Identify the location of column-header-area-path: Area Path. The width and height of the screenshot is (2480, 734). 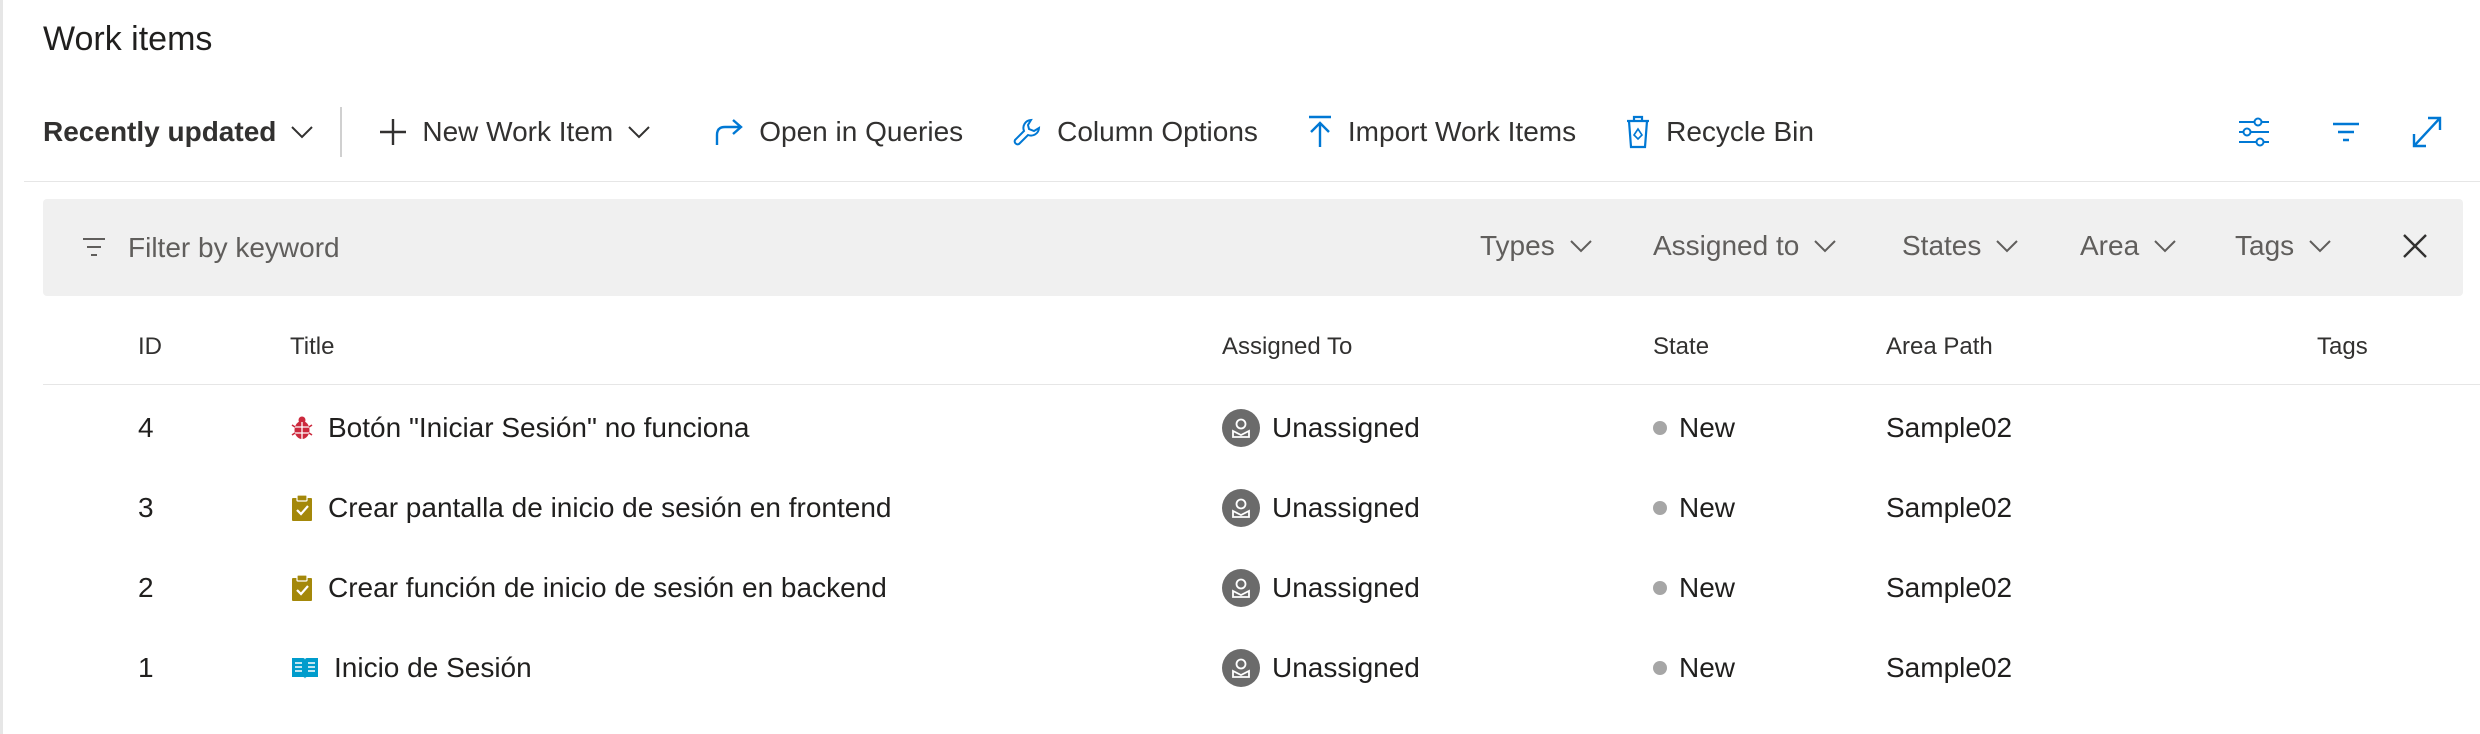
(1939, 347).